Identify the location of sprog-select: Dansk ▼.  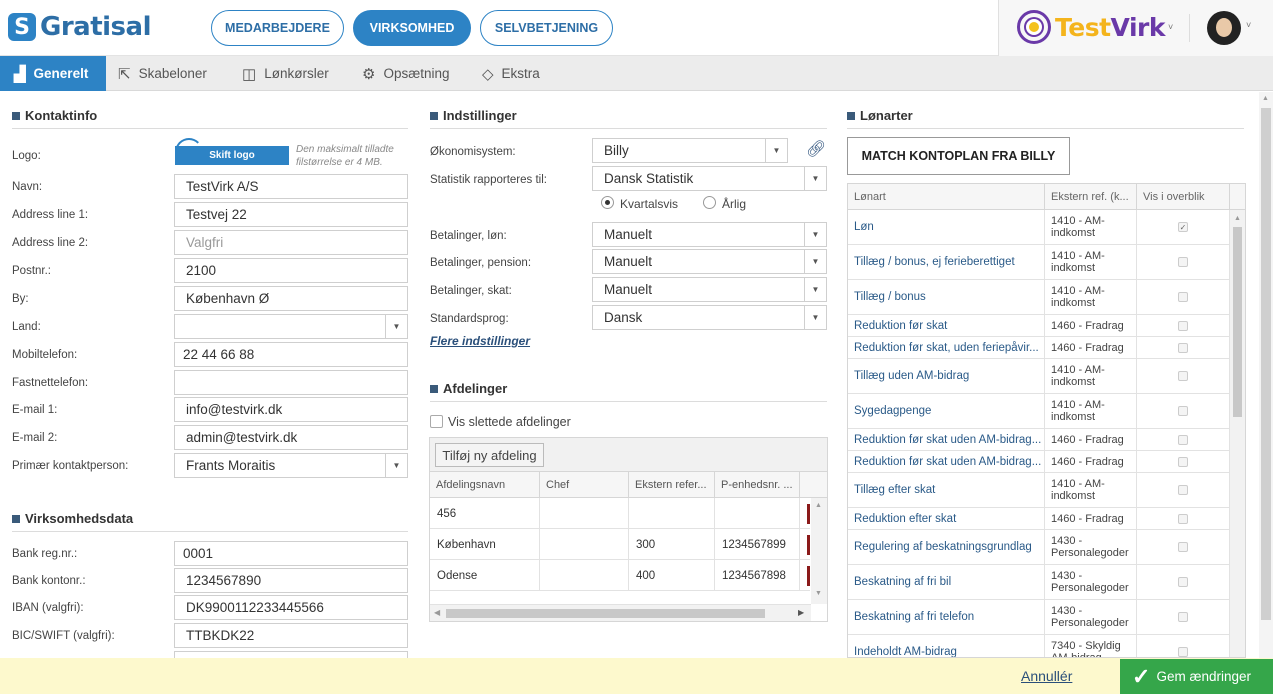
(709, 317).